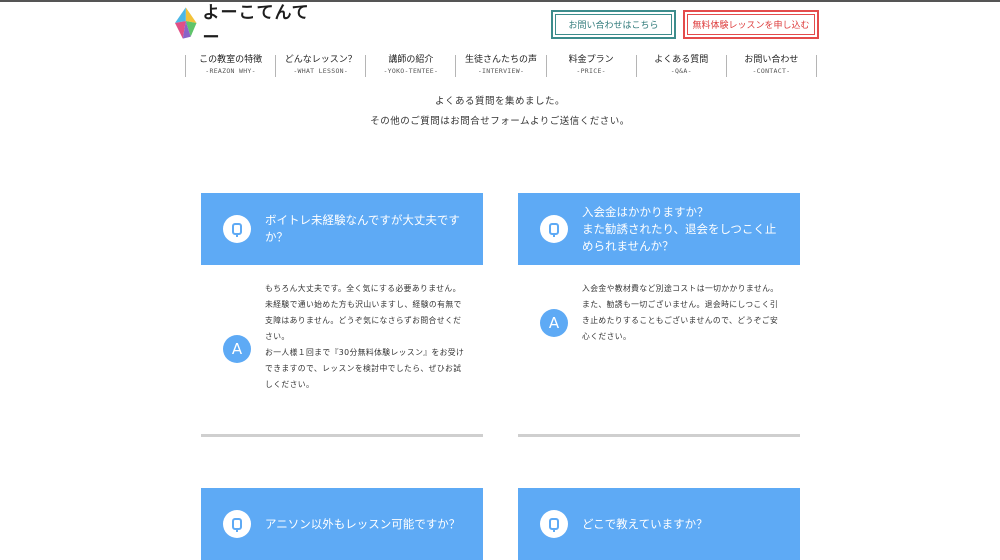 Image resolution: width=1000 pixels, height=560 pixels. Describe the element at coordinates (591, 60) in the screenshot. I see `nav-item-label: 料金プラン` at that location.